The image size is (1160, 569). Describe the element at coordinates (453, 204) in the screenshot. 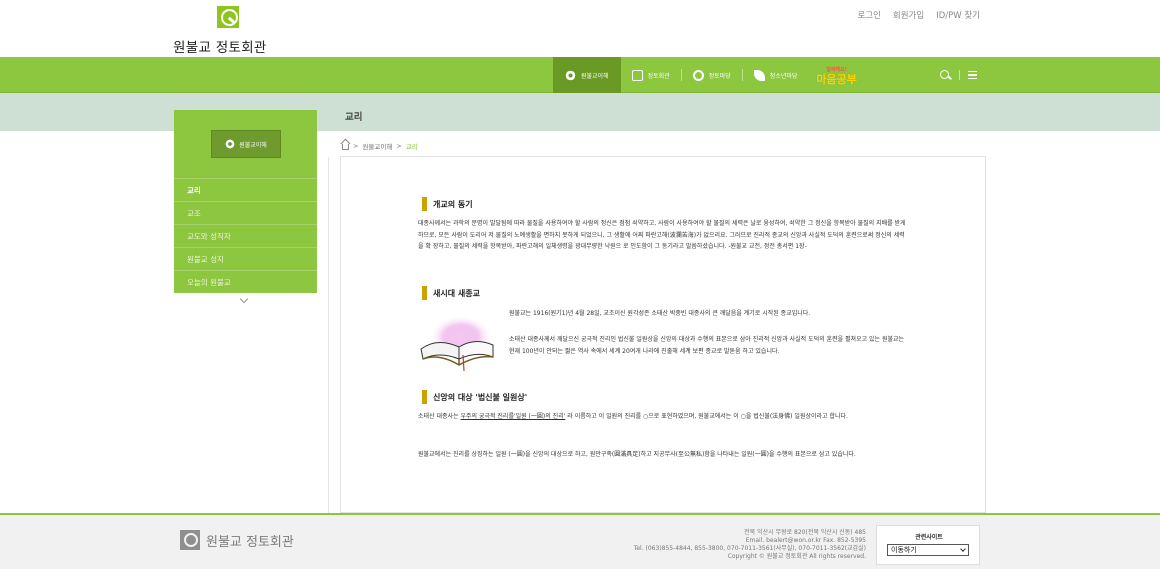

I see `section-heading-text: 개교의 동기` at that location.